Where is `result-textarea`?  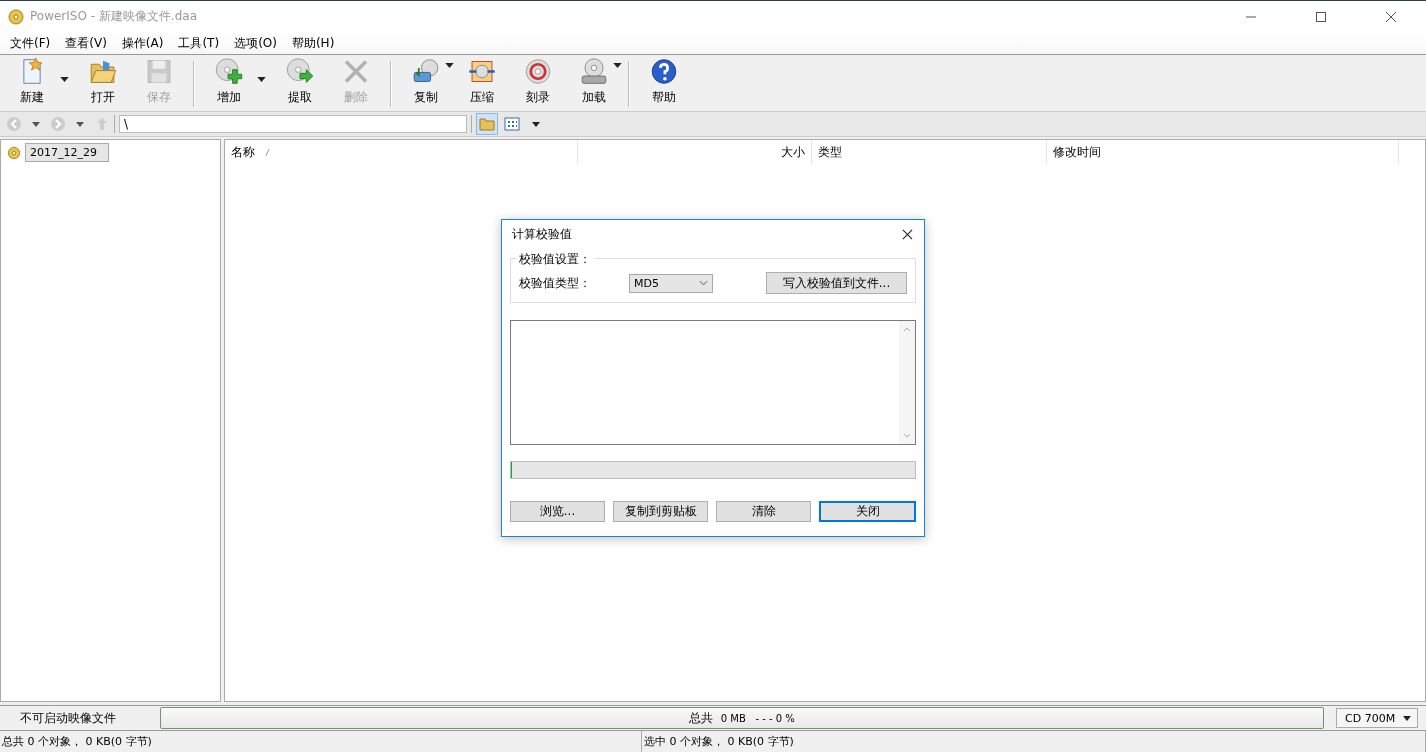 result-textarea is located at coordinates (713, 382).